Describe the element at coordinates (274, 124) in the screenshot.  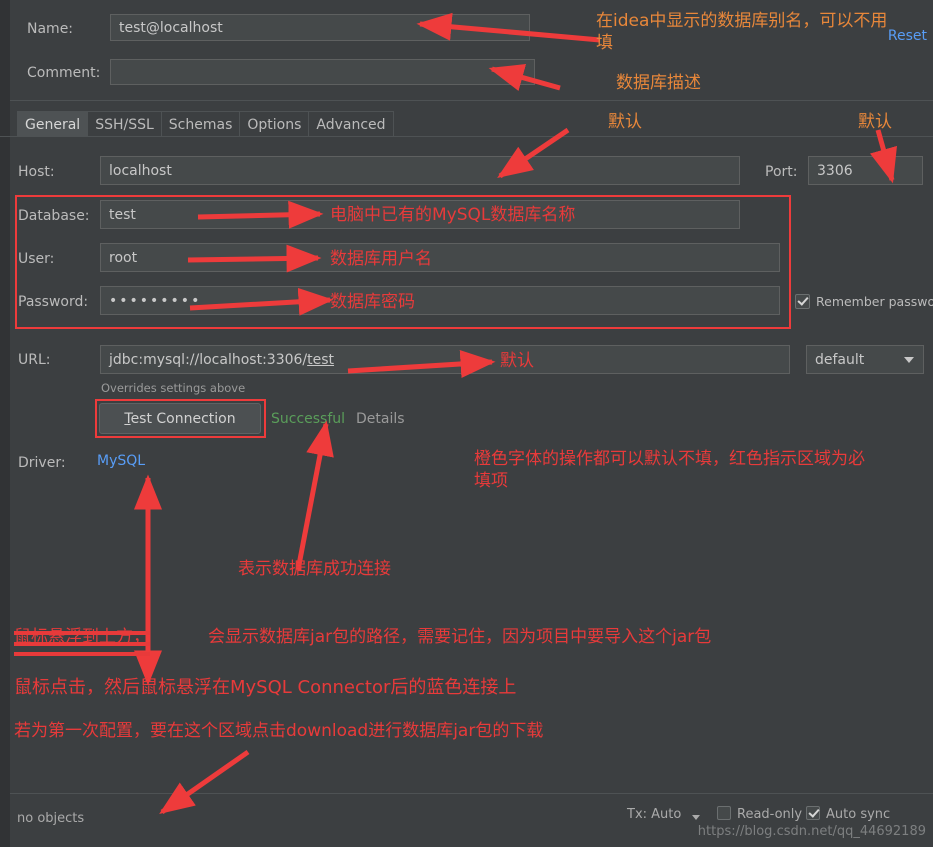
I see `tab-options: Options` at that location.